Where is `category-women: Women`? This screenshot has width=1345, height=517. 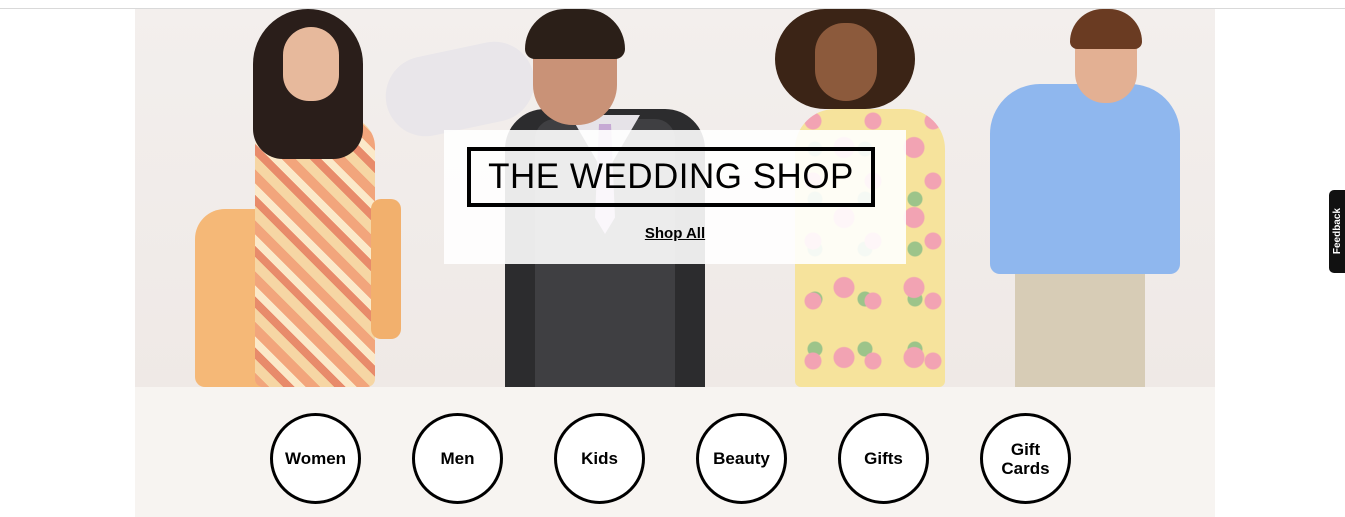 category-women: Women is located at coordinates (315, 458).